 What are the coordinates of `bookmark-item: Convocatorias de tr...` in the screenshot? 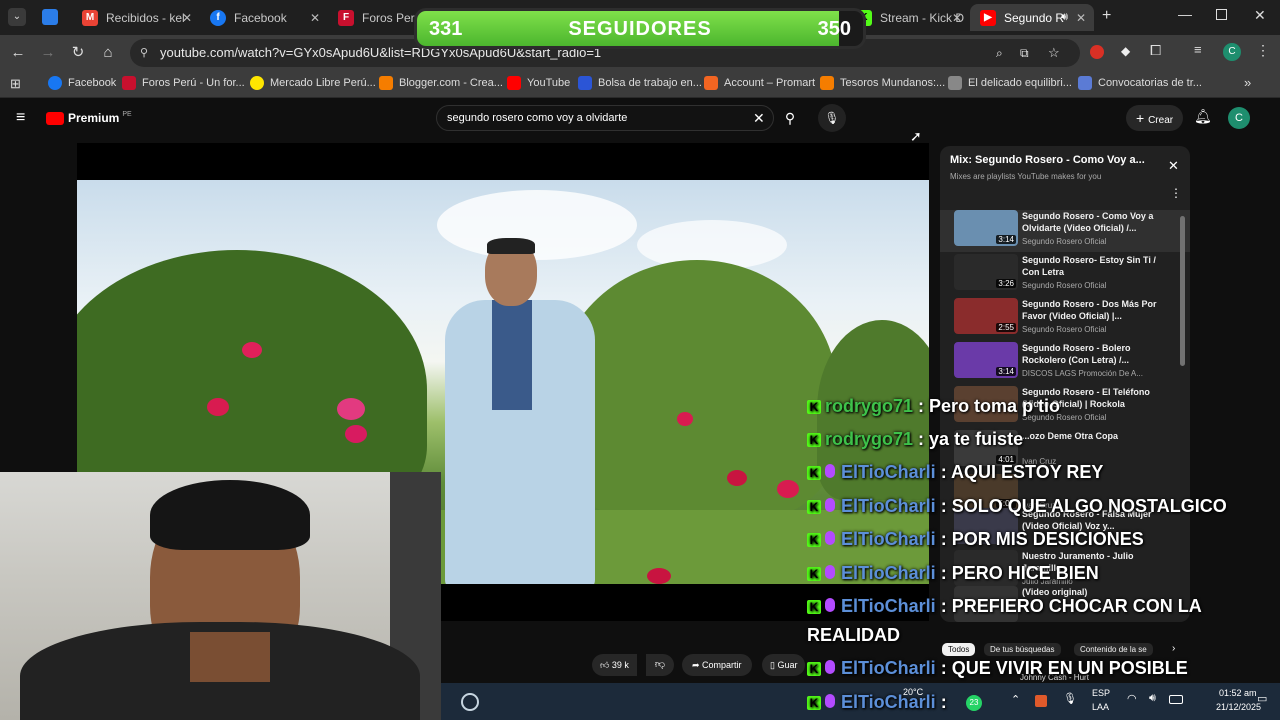 It's located at (1140, 83).